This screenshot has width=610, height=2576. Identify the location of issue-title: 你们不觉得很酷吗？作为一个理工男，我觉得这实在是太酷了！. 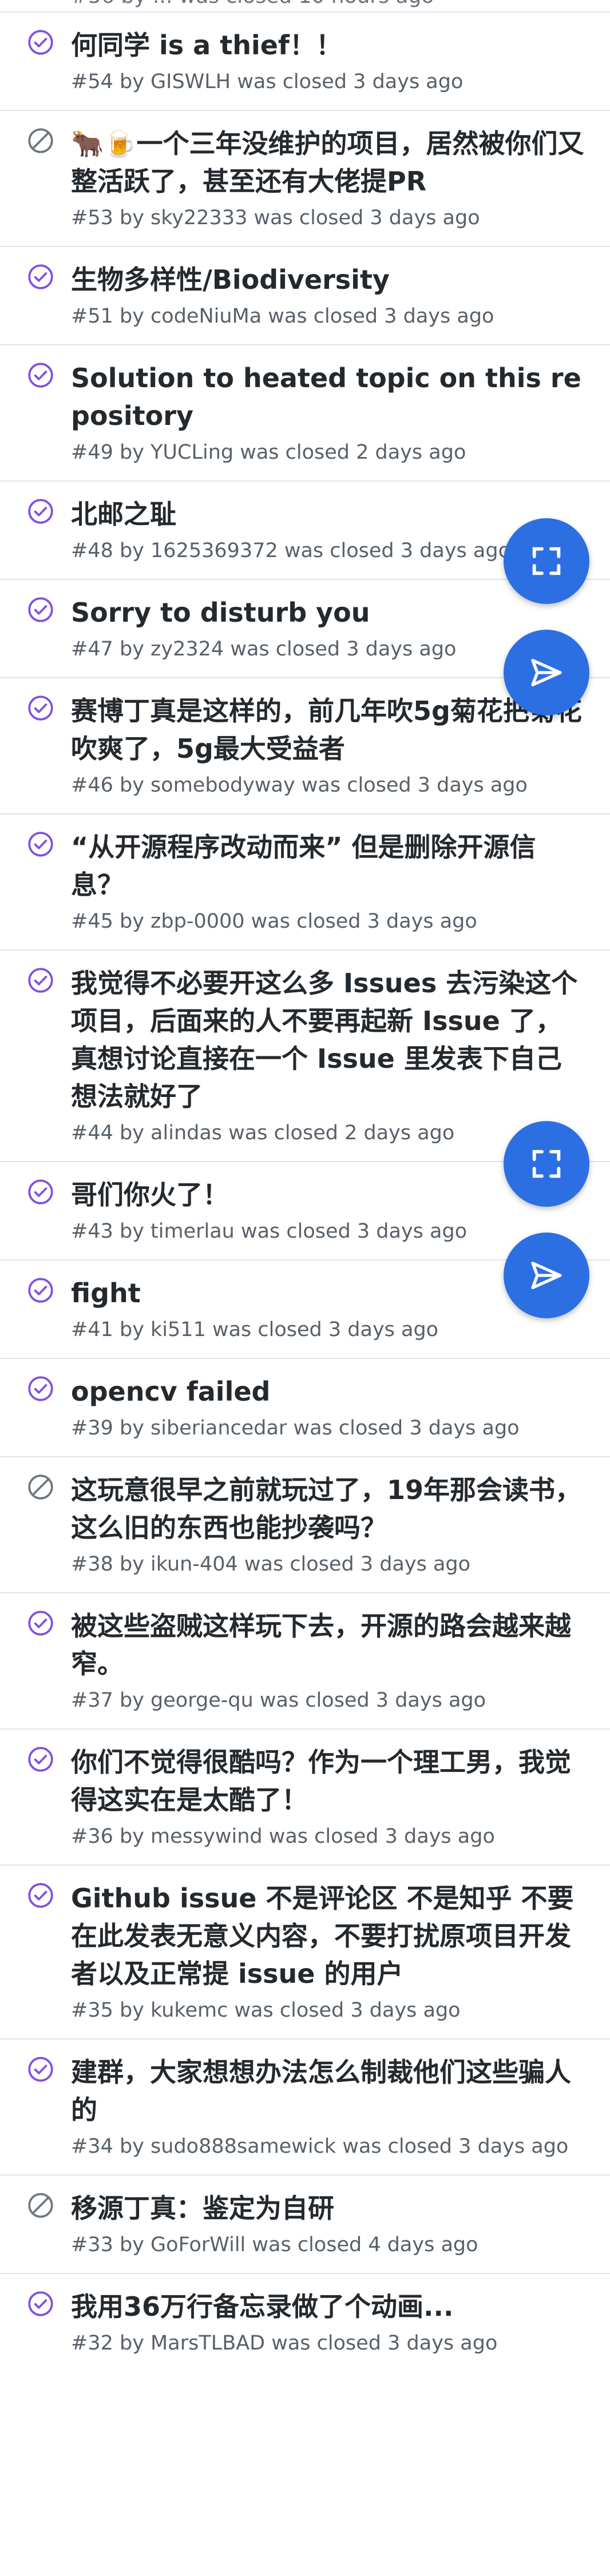
(329, 1781).